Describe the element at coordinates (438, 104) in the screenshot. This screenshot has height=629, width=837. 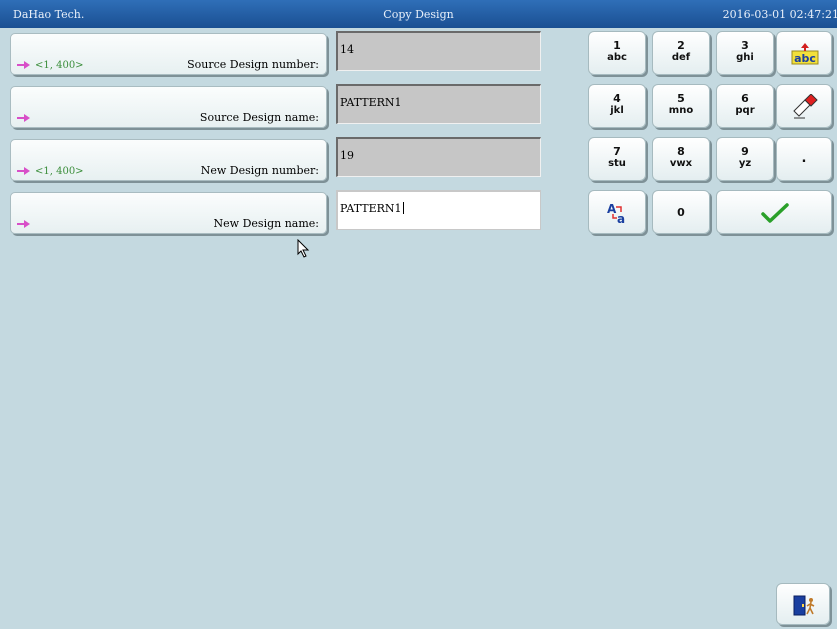
I see `source-name-input: PATTERN1` at that location.